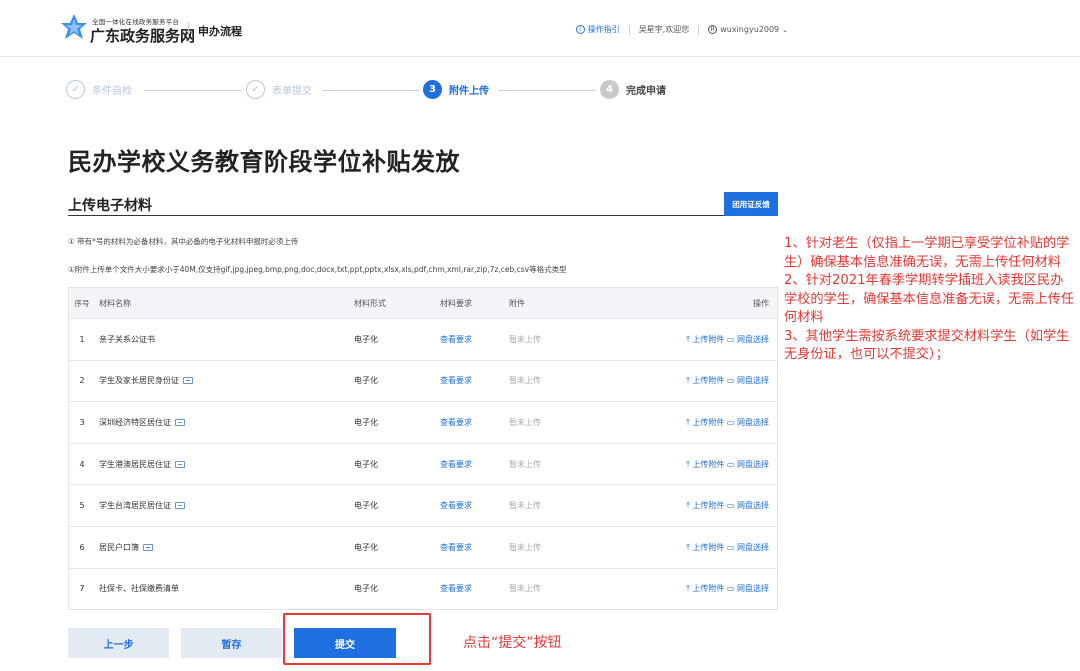  Describe the element at coordinates (135, 464) in the screenshot. I see `material-name: 学生港澳居民居住证` at that location.